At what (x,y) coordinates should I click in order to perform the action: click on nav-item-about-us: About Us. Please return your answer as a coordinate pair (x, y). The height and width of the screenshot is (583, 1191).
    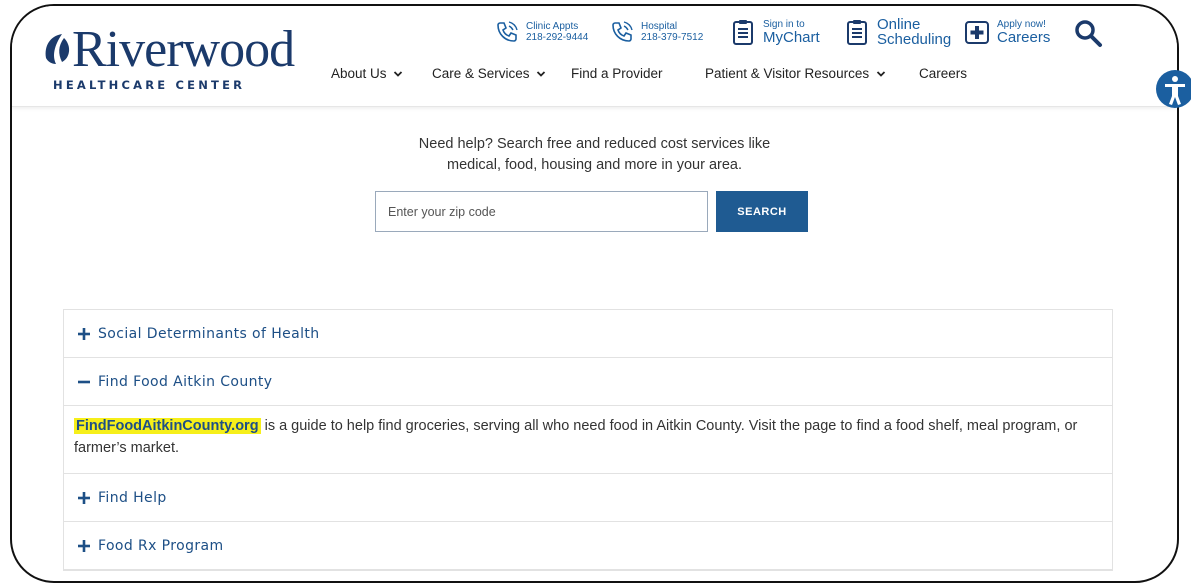
    Looking at the image, I should click on (367, 73).